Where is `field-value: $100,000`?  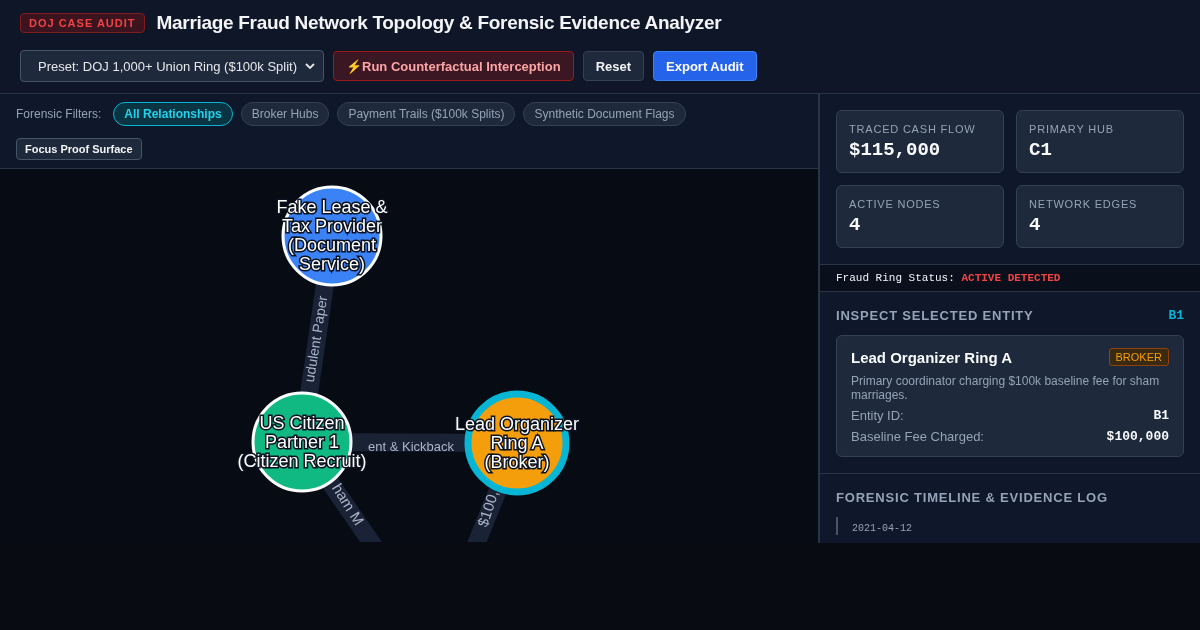 field-value: $100,000 is located at coordinates (1137, 436).